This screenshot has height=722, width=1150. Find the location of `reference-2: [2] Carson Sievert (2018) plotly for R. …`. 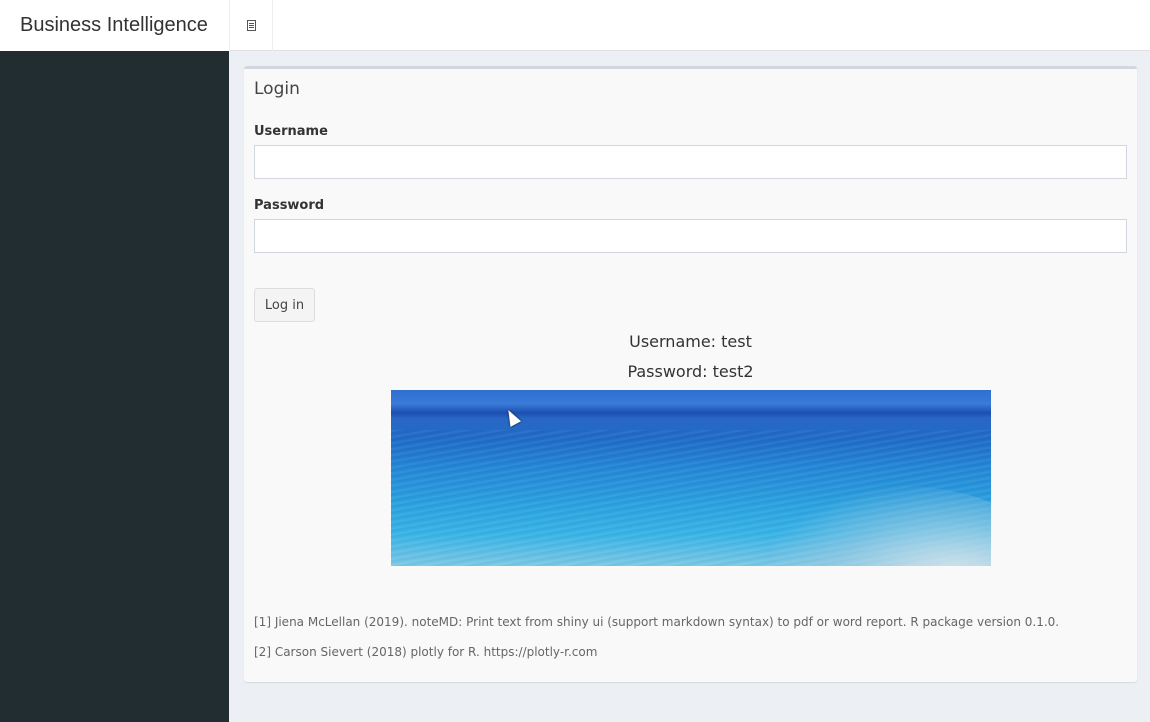

reference-2: [2] Carson Sievert (2018) plotly for R. … is located at coordinates (426, 652).